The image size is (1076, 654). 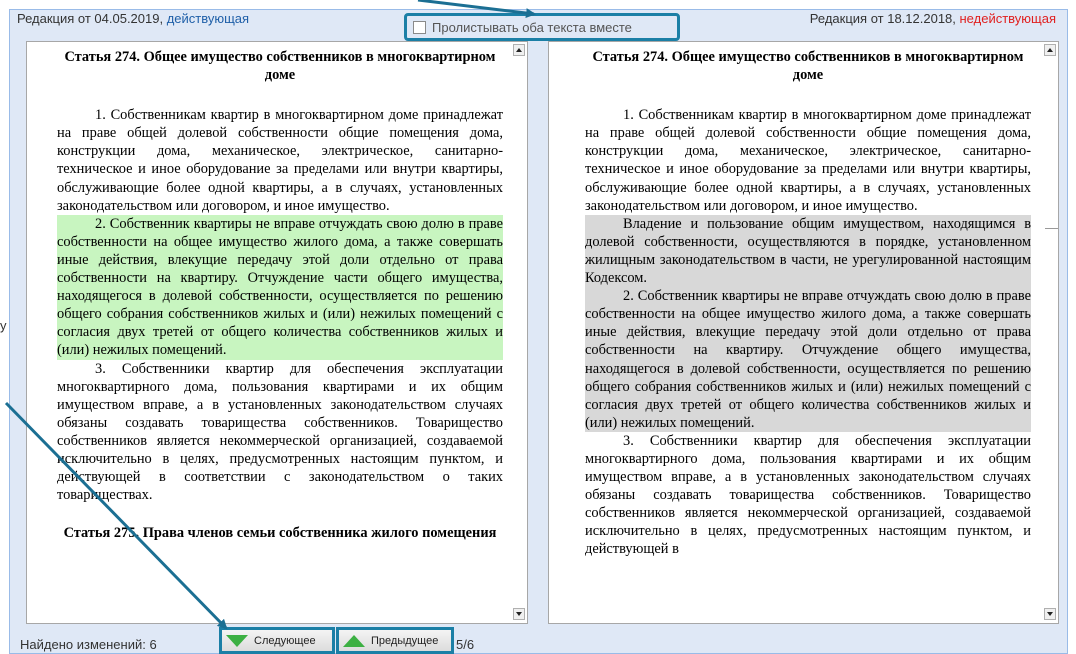 What do you see at coordinates (116, 515) in the screenshot?
I see `annotation-arrow-bottom` at bounding box center [116, 515].